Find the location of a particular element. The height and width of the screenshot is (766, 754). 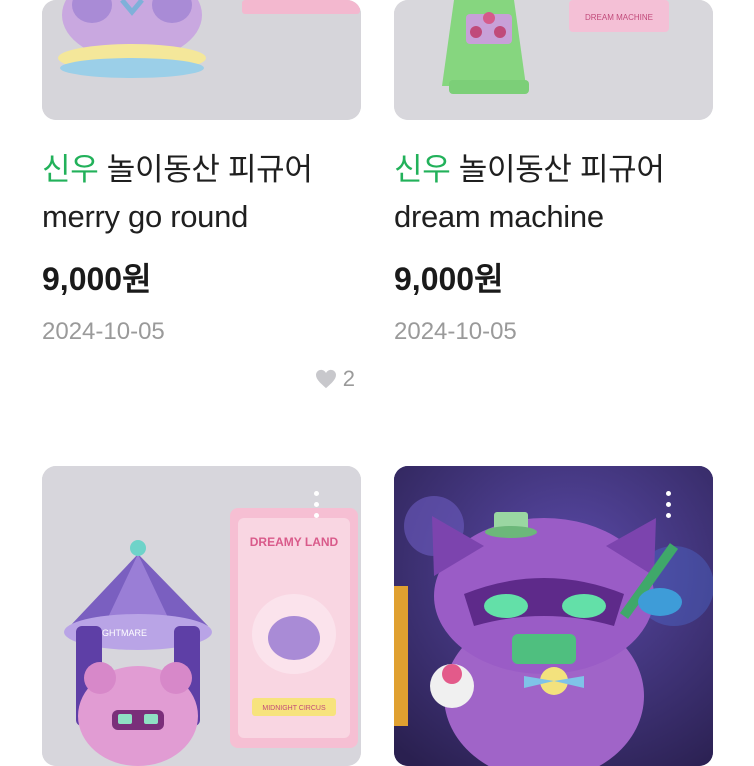

like-count: 2 is located at coordinates (335, 379).